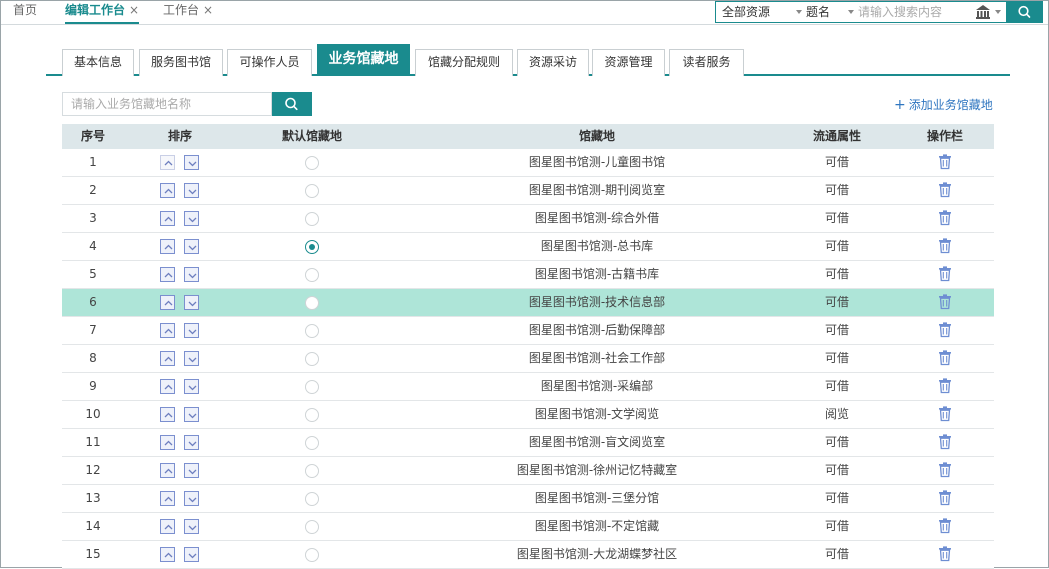 The width and height of the screenshot is (1049, 569). Describe the element at coordinates (98, 62) in the screenshot. I see `tab-basic-info: 基本信息` at that location.